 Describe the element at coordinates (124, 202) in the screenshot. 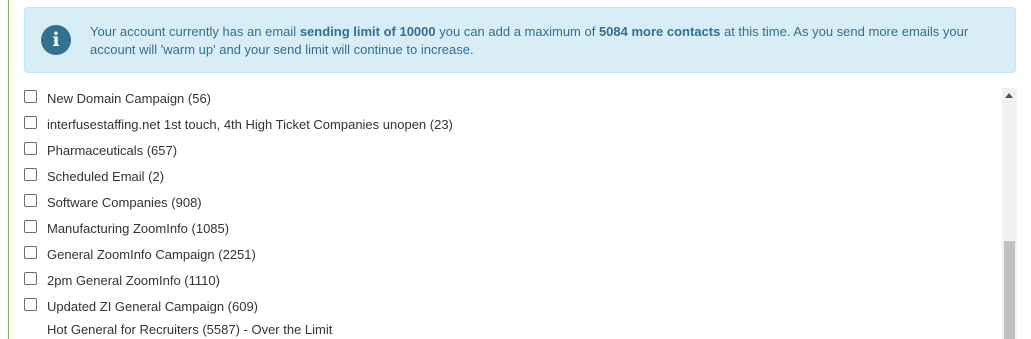

I see `list-item-label: Software Companies (908)` at that location.